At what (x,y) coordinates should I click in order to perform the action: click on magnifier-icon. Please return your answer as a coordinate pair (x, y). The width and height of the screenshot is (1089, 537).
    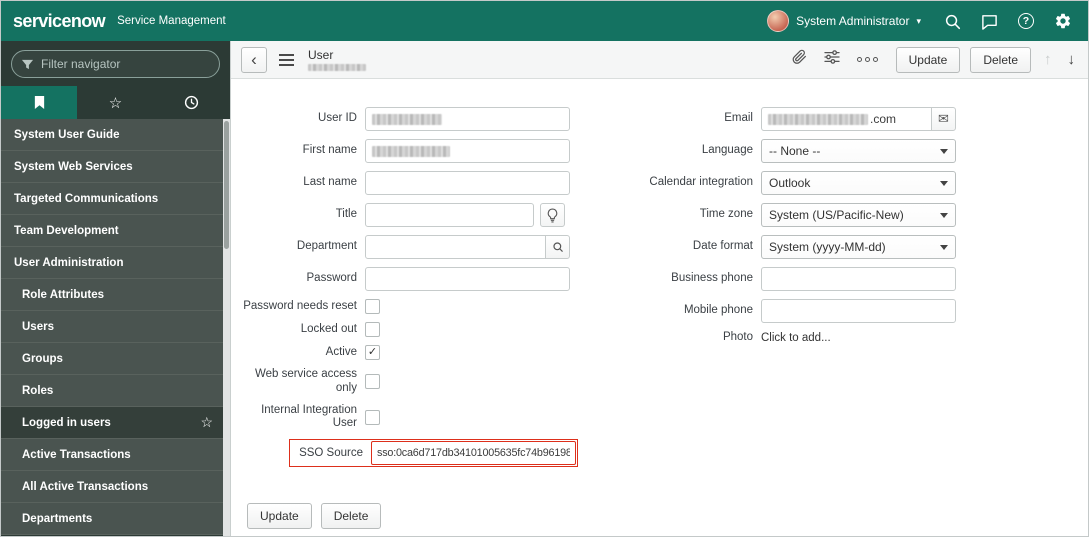
    Looking at the image, I should click on (557, 247).